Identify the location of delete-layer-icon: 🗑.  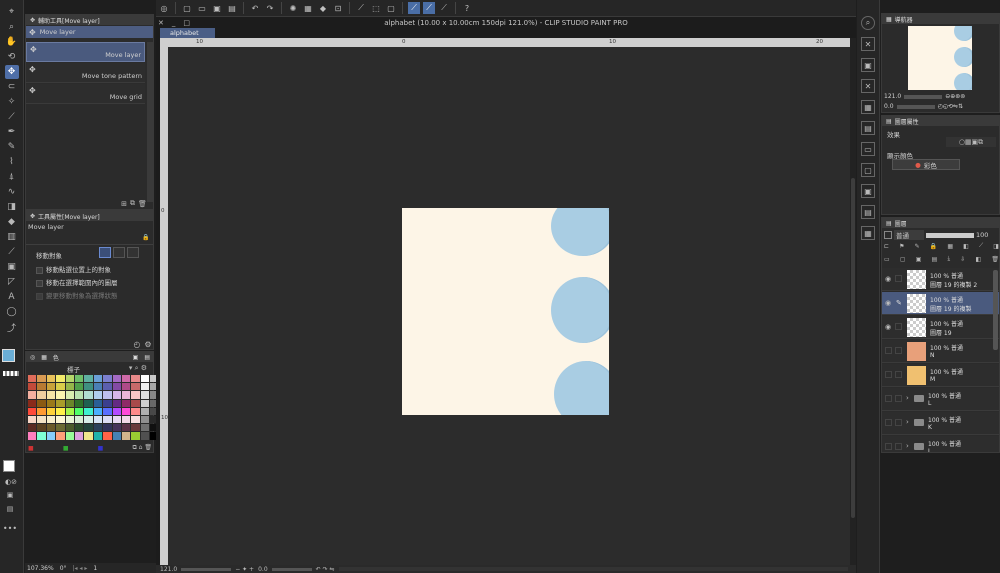
(995, 259).